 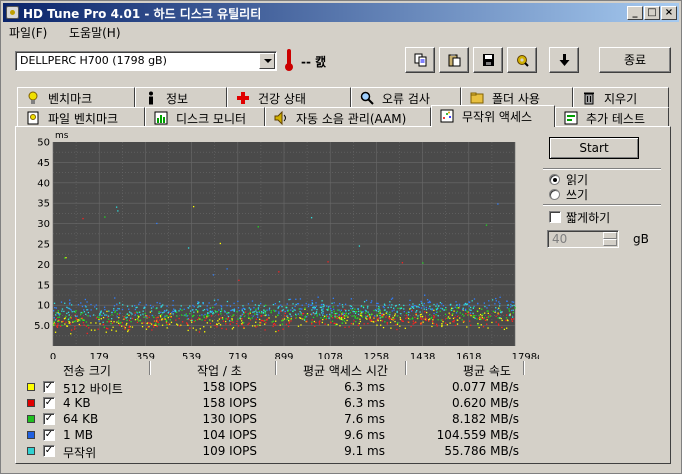 I want to click on start-button: Start, so click(x=594, y=148).